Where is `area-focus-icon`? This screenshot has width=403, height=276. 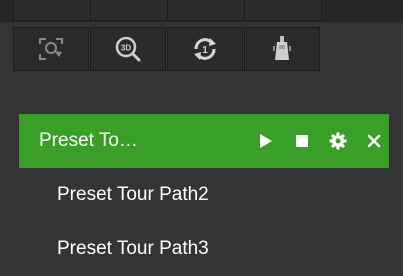 area-focus-icon is located at coordinates (51, 49).